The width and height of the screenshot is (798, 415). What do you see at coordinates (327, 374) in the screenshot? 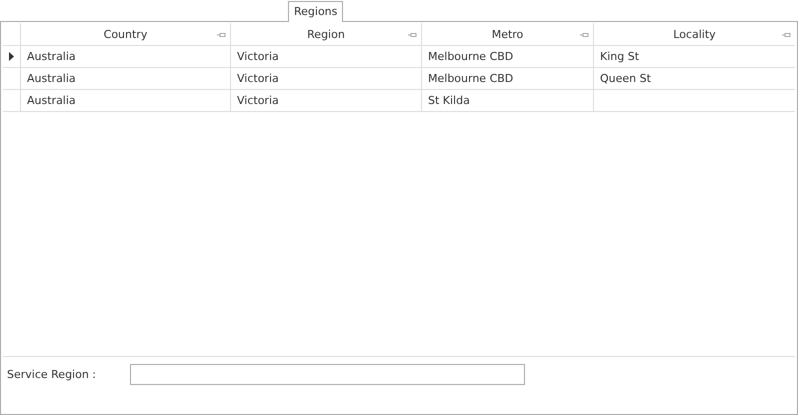
I see `input-field` at bounding box center [327, 374].